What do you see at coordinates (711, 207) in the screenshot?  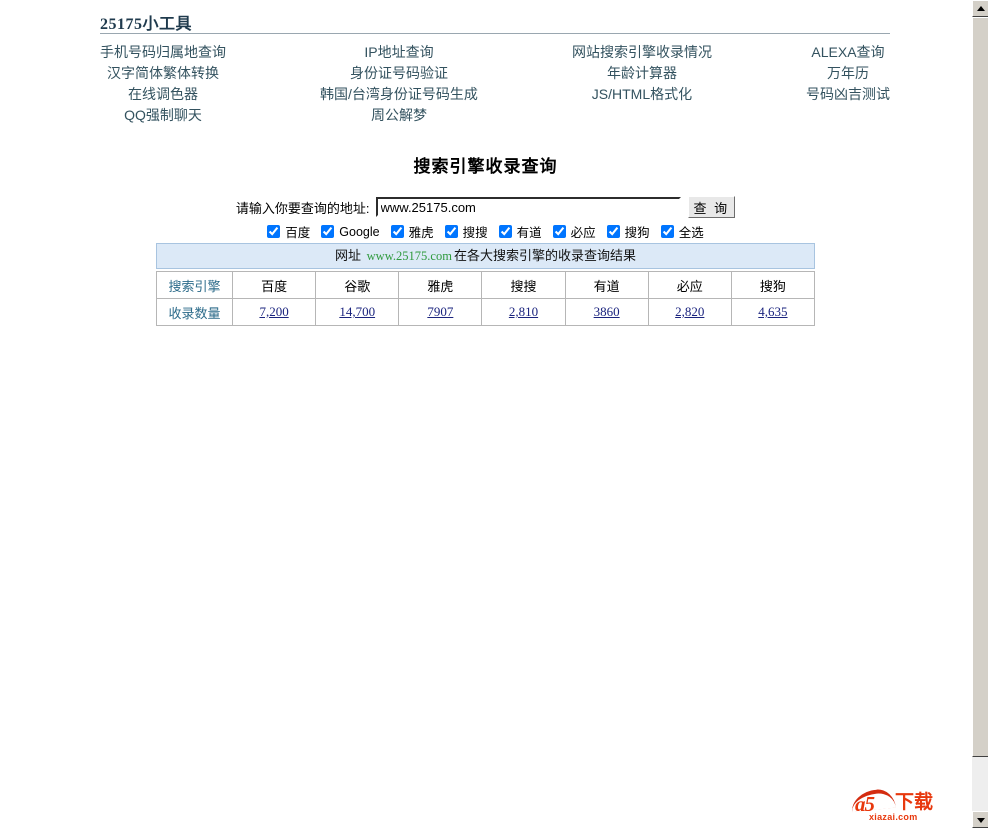 I see `search-button: 查 询` at bounding box center [711, 207].